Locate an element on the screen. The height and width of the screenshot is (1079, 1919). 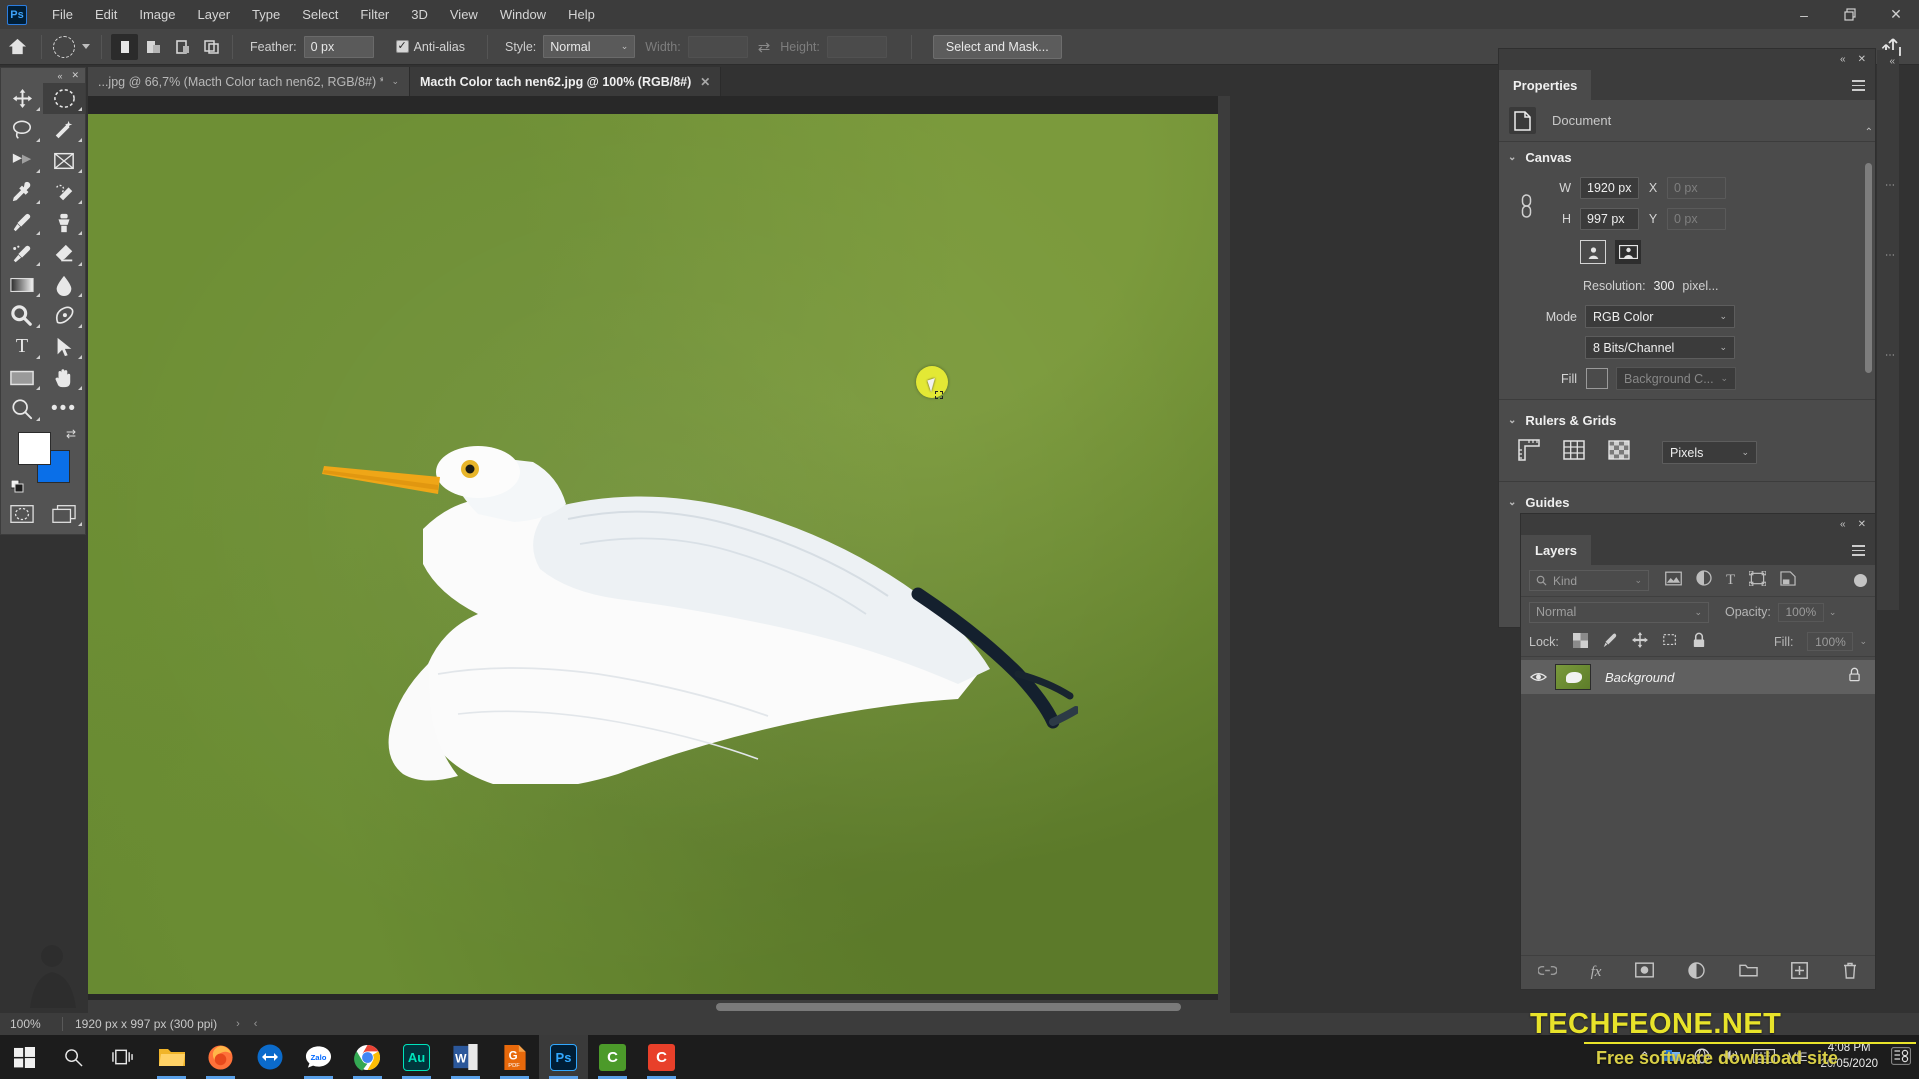
canvas-y-input: 0 px is located at coordinates (1696, 218).